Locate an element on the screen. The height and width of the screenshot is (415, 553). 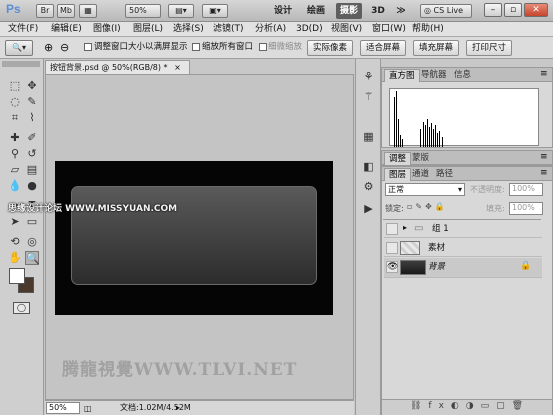
hand-tool-icon: ✋ is located at coordinates (15, 258).